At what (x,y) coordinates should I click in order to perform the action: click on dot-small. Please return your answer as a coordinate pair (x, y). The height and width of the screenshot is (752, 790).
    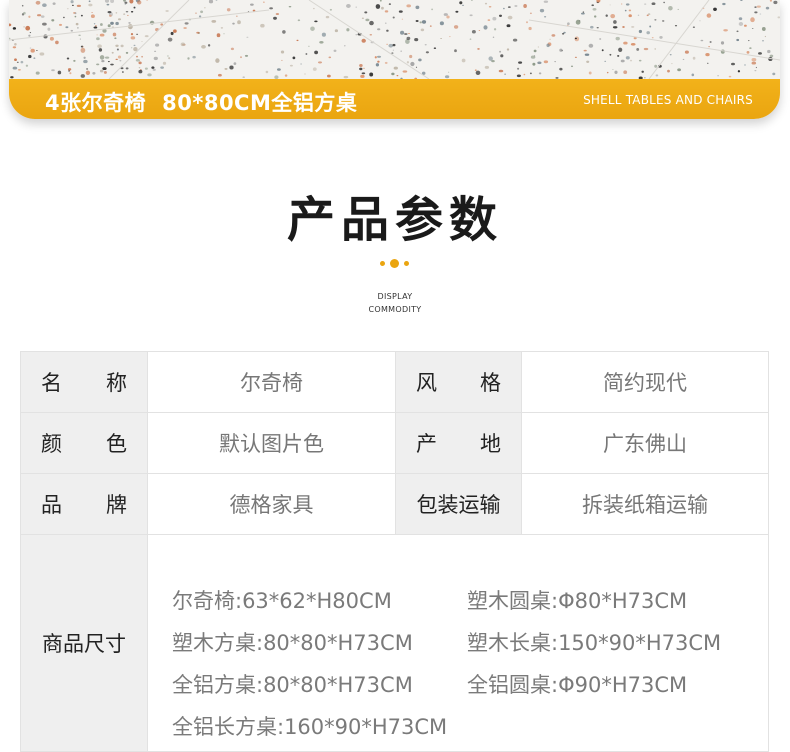
    Looking at the image, I should click on (406, 263).